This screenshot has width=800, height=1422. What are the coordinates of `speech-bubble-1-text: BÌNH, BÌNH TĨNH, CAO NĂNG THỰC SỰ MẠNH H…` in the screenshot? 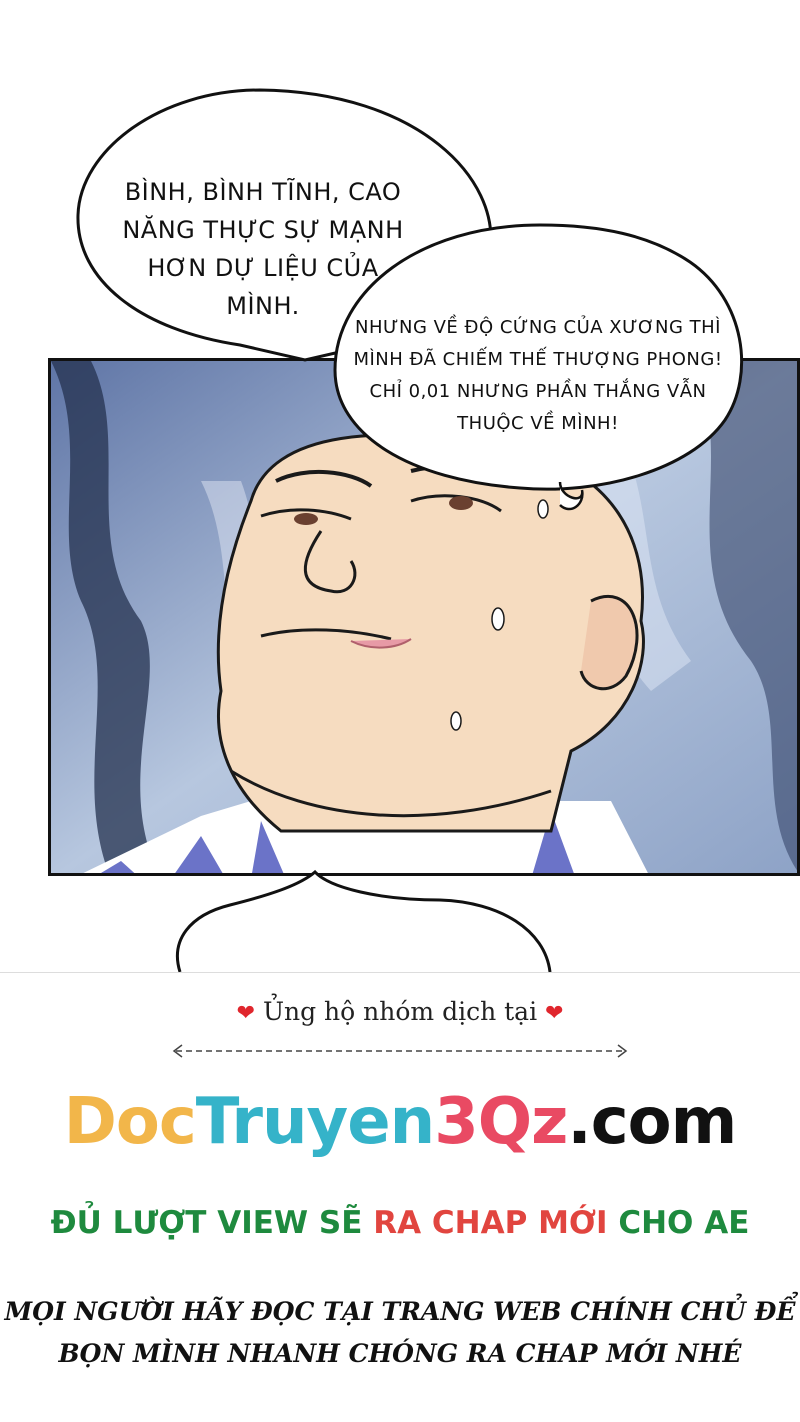 It's located at (263, 249).